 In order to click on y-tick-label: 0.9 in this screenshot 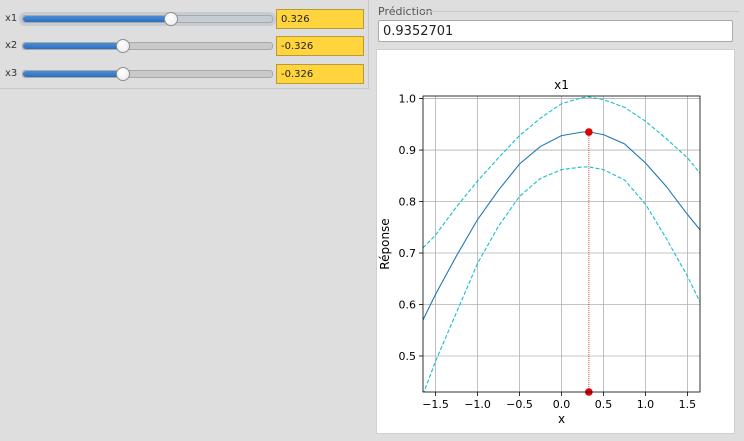, I will do `click(408, 150)`.